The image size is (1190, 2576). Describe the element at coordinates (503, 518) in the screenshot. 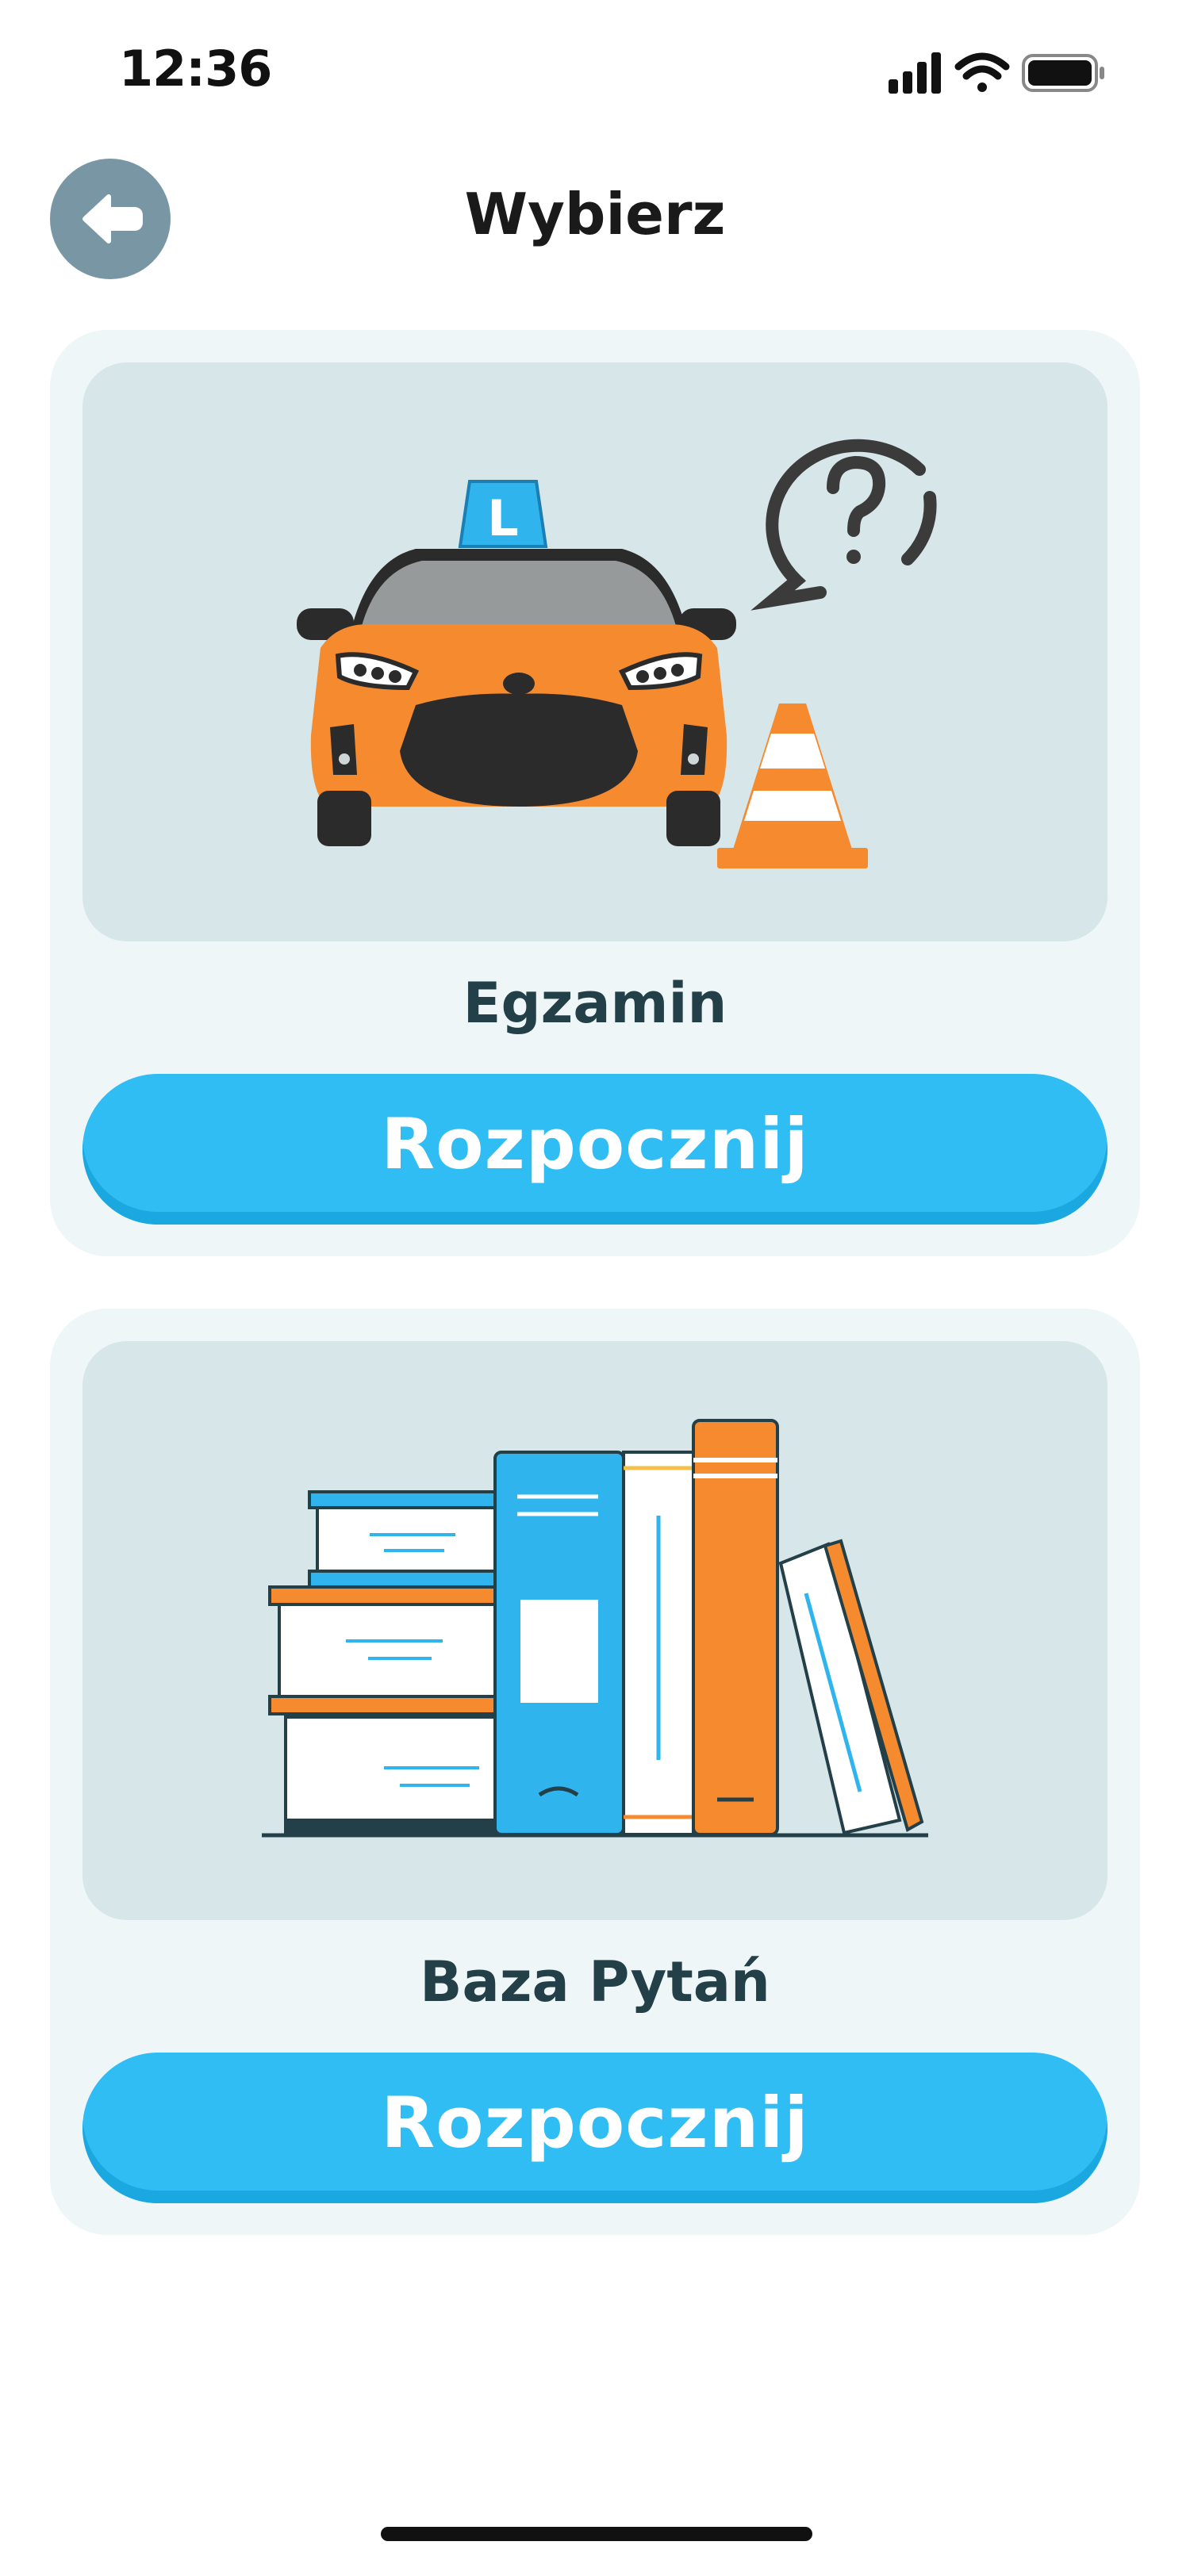

I see `svg-text: L` at that location.